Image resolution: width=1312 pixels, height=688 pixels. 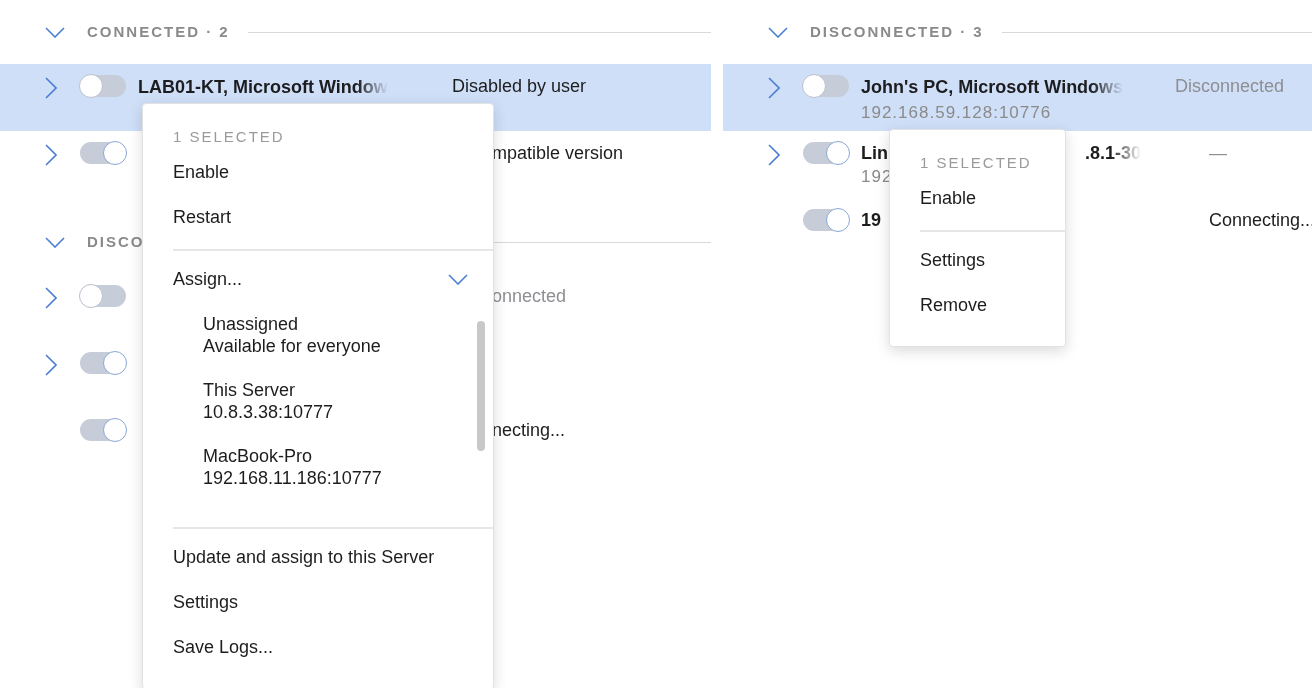 What do you see at coordinates (1230, 86) in the screenshot?
I see `status-text: Disconnected` at bounding box center [1230, 86].